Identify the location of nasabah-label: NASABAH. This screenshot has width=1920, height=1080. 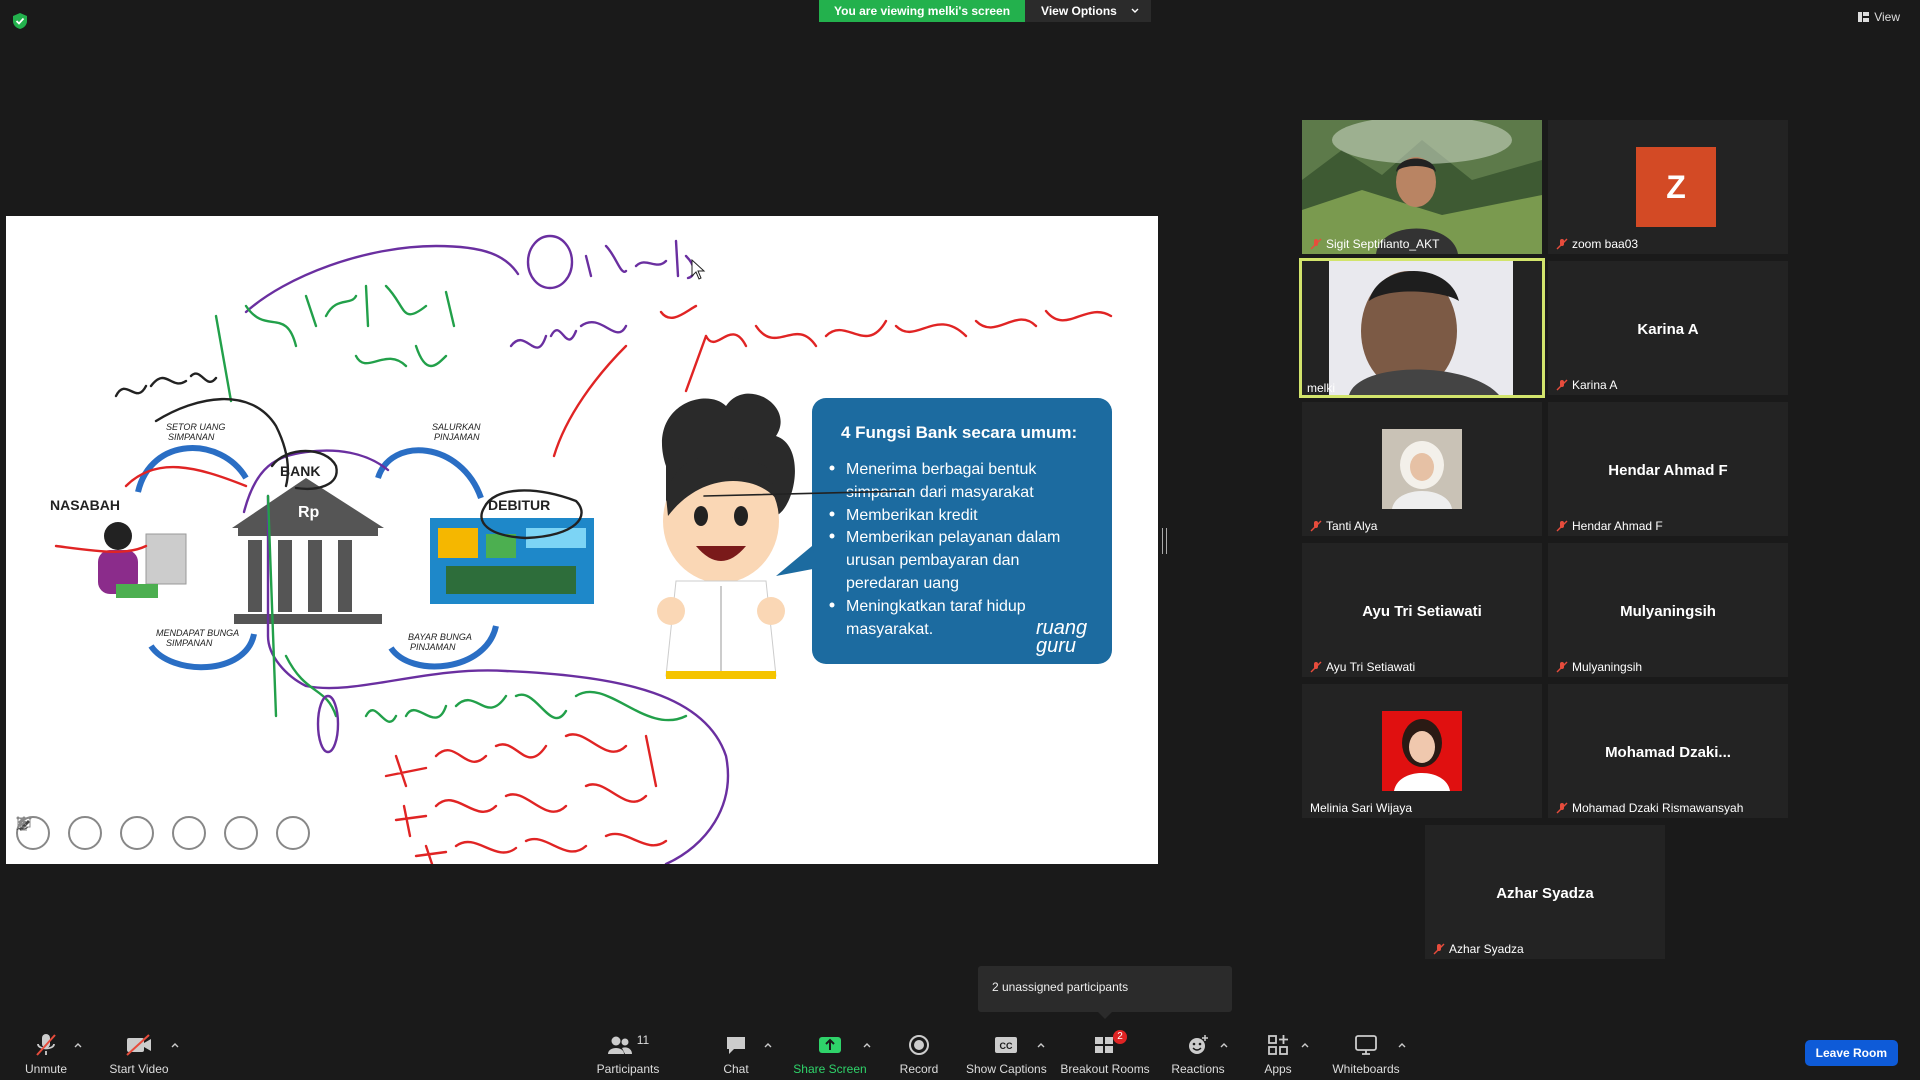
(85, 505).